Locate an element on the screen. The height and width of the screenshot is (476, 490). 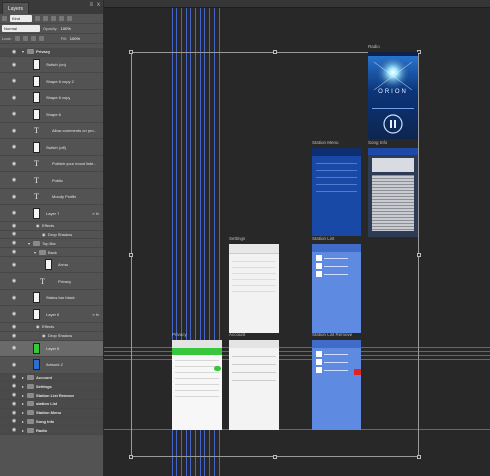
layer-name: Artwork 2 is located at coordinates (54, 364).